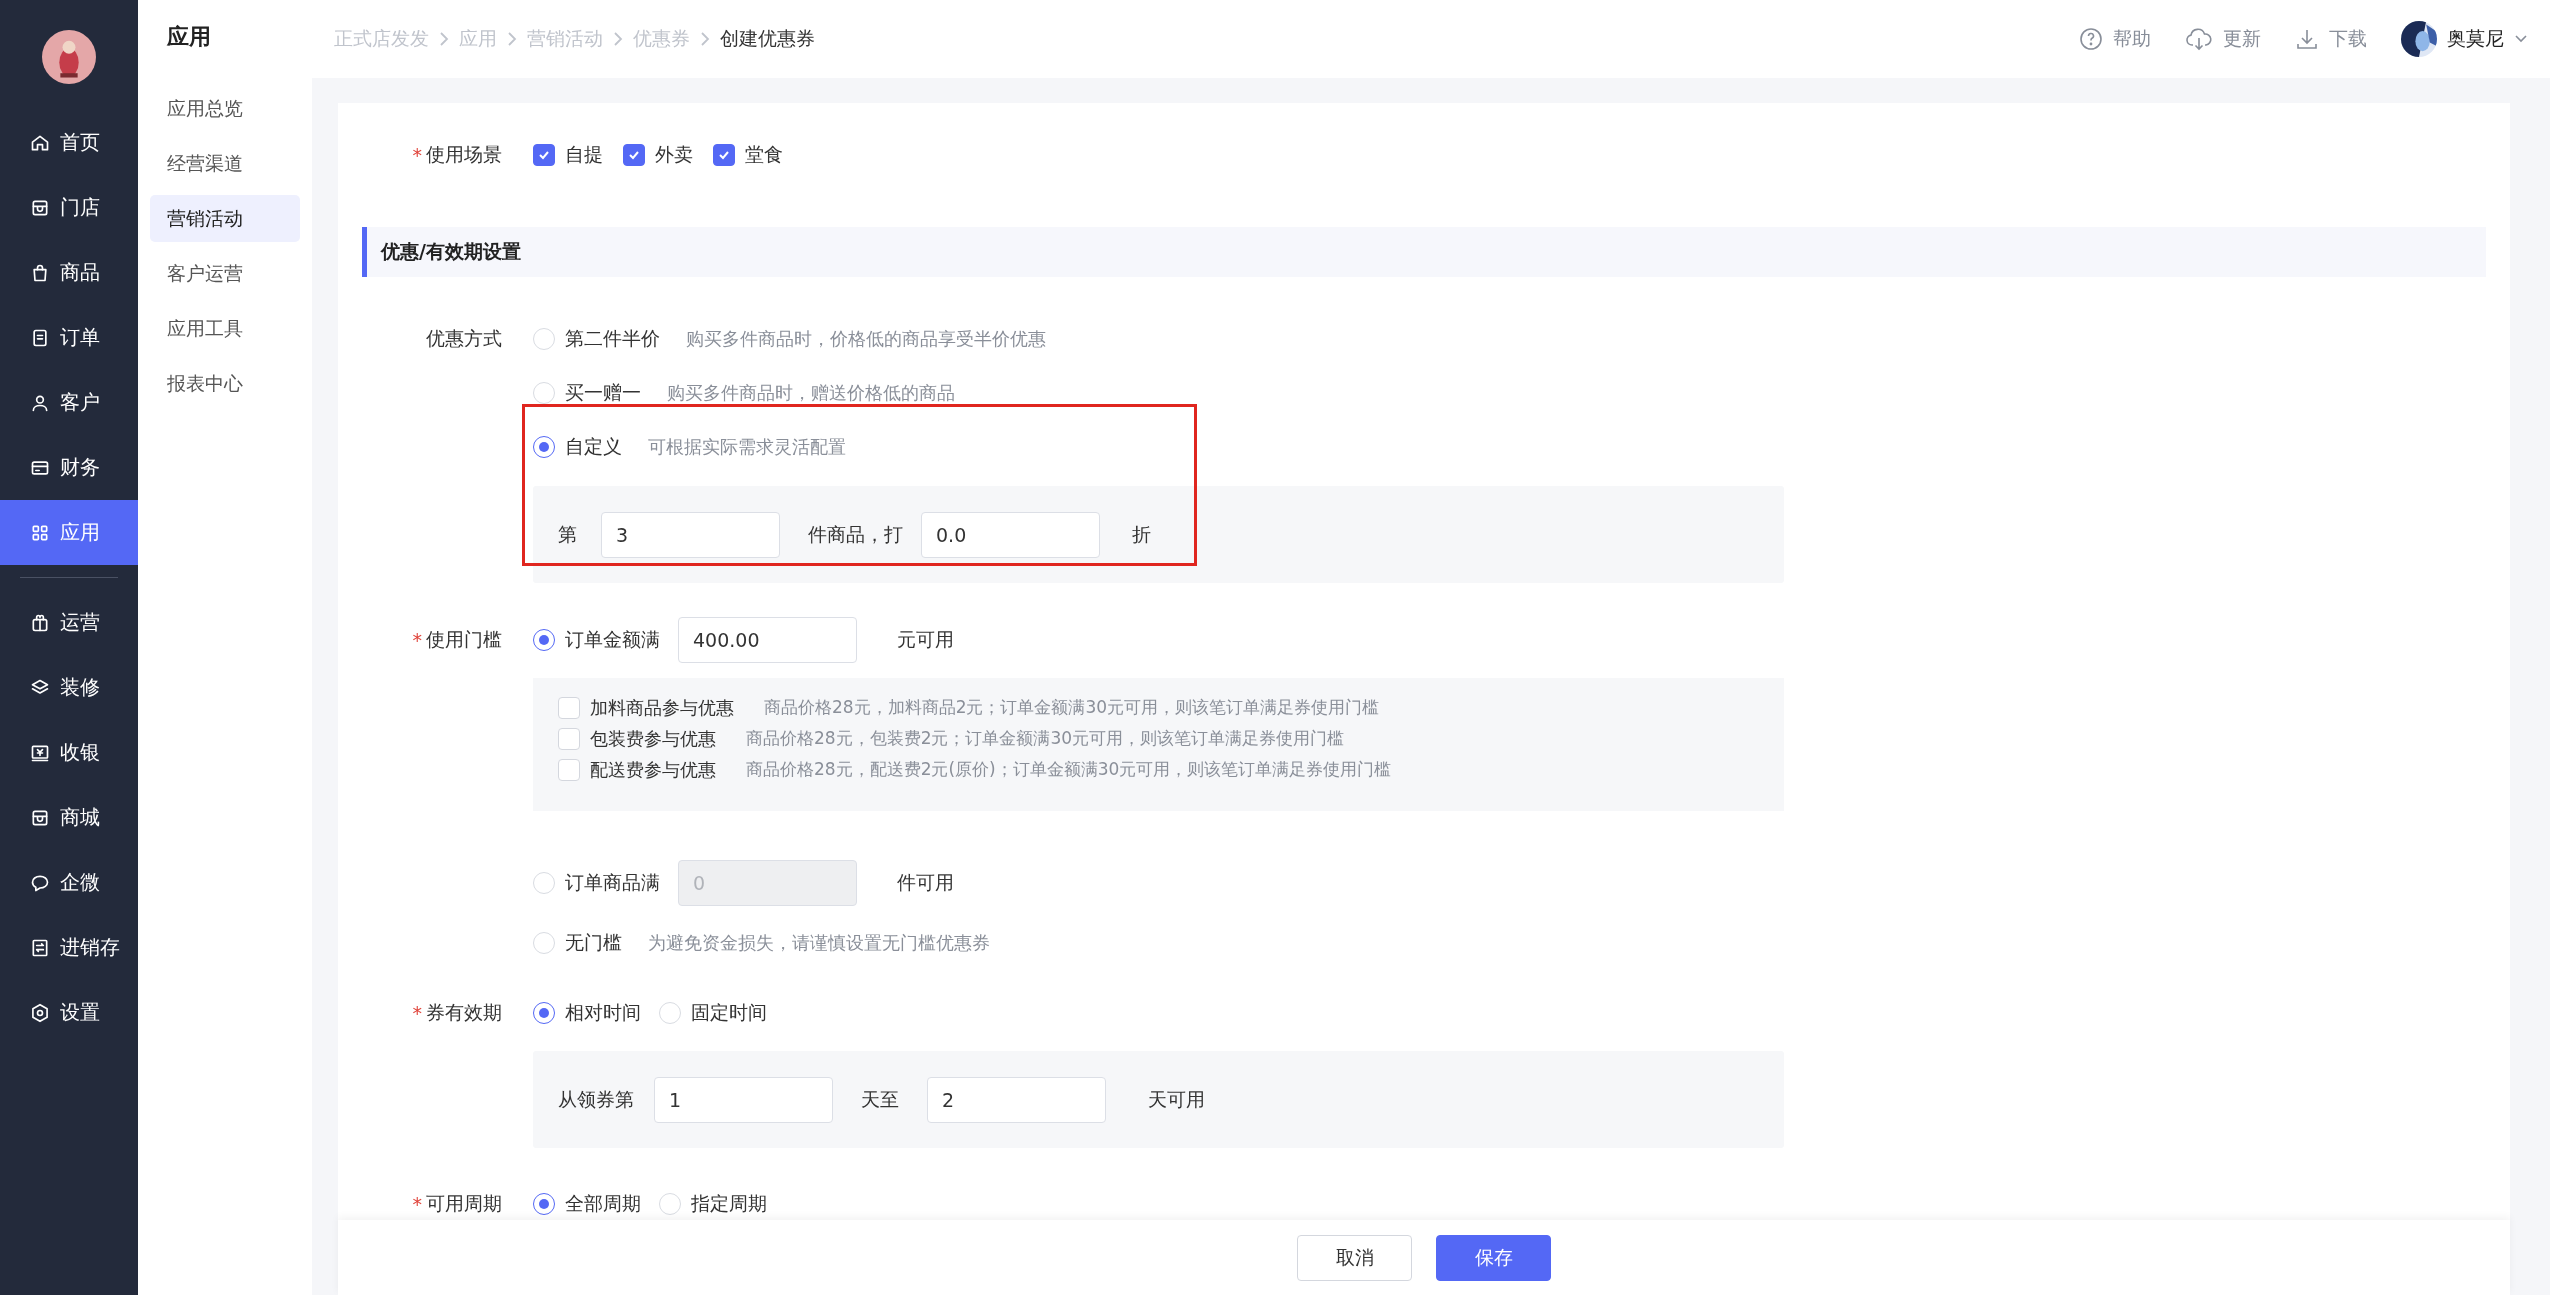  What do you see at coordinates (69, 752) in the screenshot?
I see `nav-item: 收银` at bounding box center [69, 752].